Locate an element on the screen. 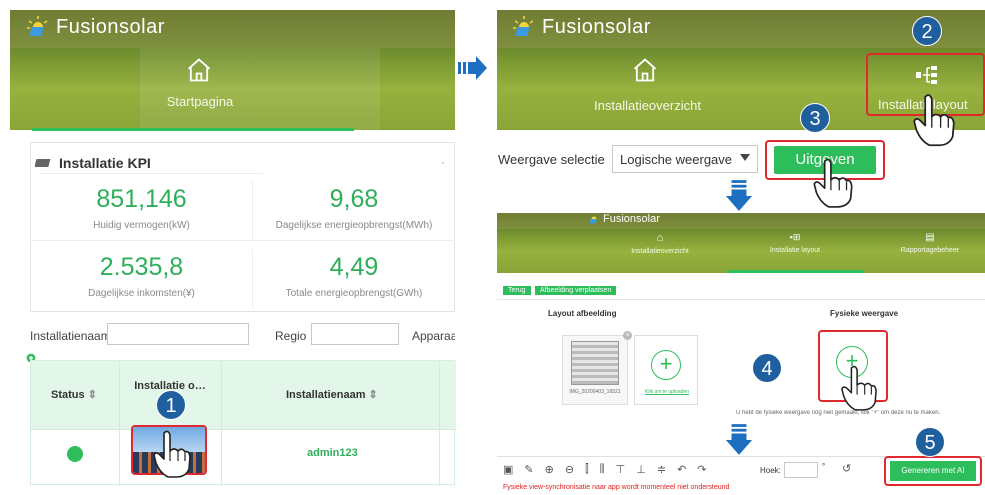 The image size is (985, 495). left-home-tile: Startpagina is located at coordinates (232, 89).